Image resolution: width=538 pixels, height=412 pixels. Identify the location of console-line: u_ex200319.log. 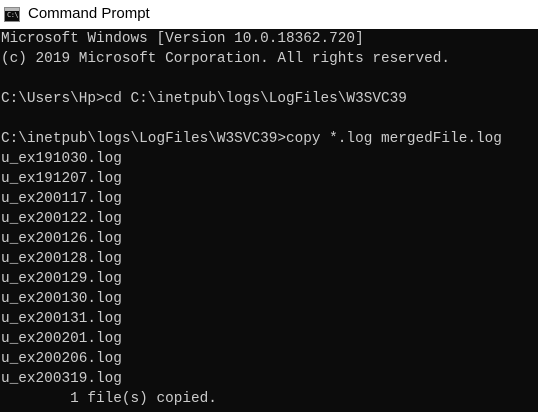
(61, 379).